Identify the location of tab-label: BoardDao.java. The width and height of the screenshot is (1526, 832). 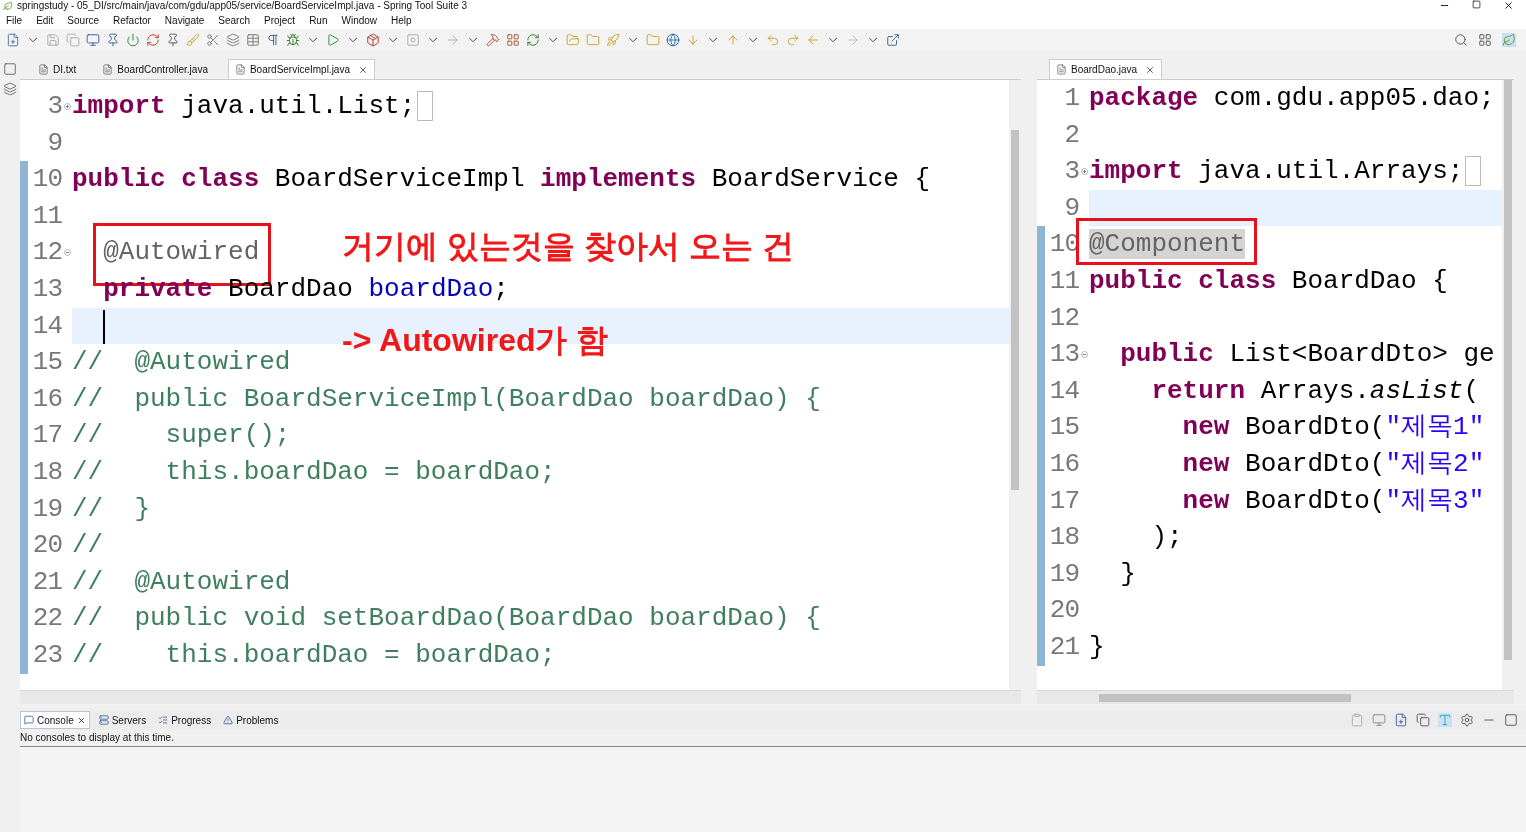
(1104, 70).